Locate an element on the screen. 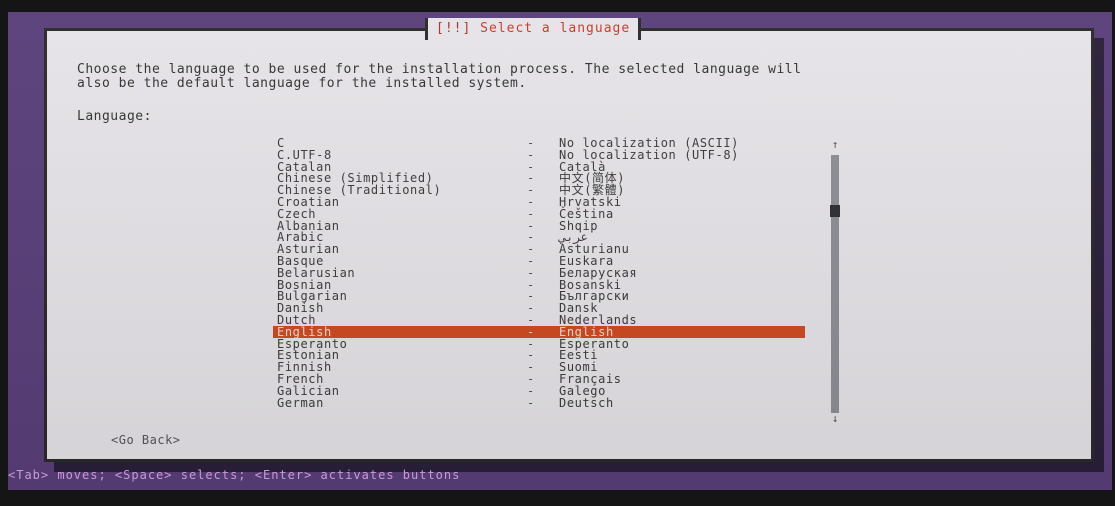  language-list-item: Galician - Galego is located at coordinates (539, 391).